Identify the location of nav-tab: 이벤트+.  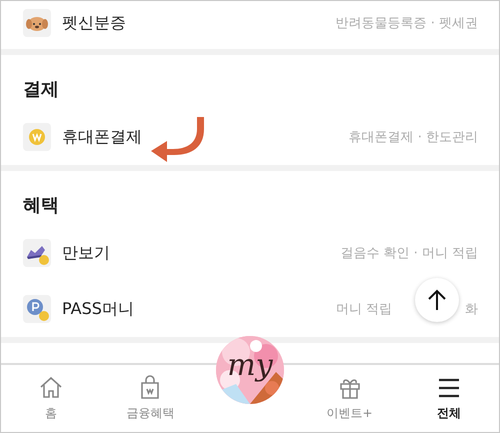
(350, 398).